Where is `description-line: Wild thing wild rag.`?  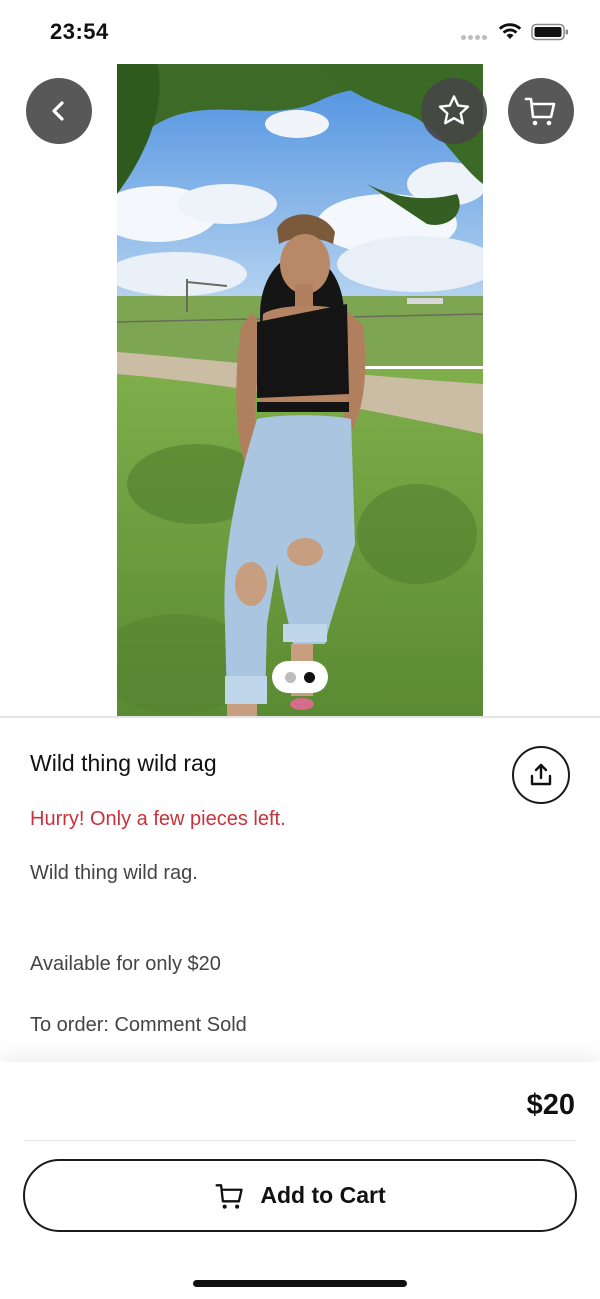 description-line: Wild thing wild rag. is located at coordinates (114, 873).